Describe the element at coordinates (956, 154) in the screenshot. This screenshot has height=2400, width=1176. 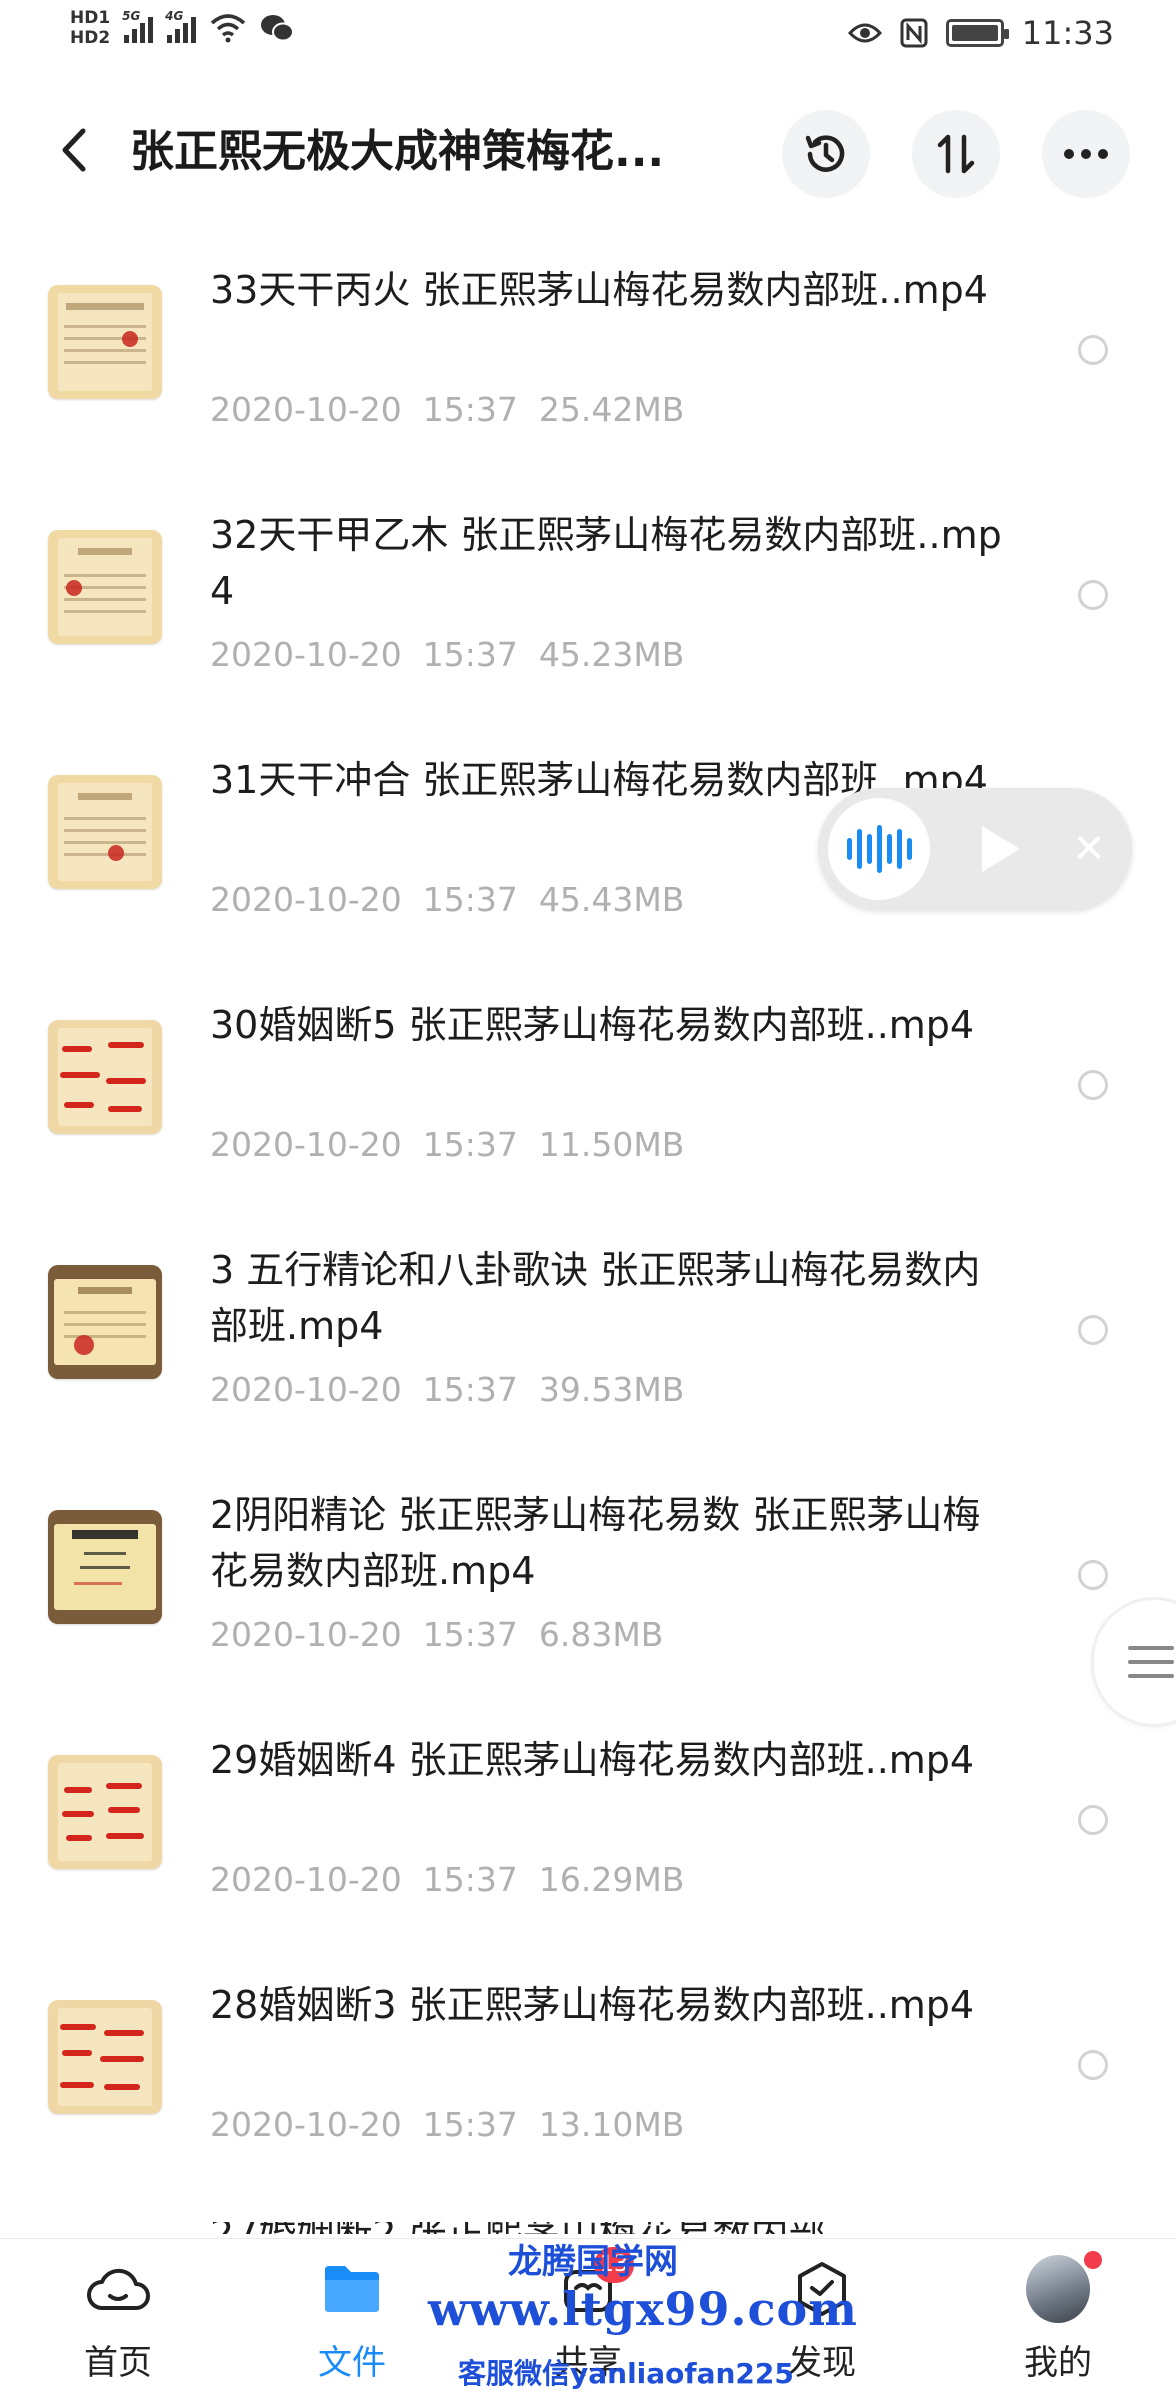
I see `sort-button` at that location.